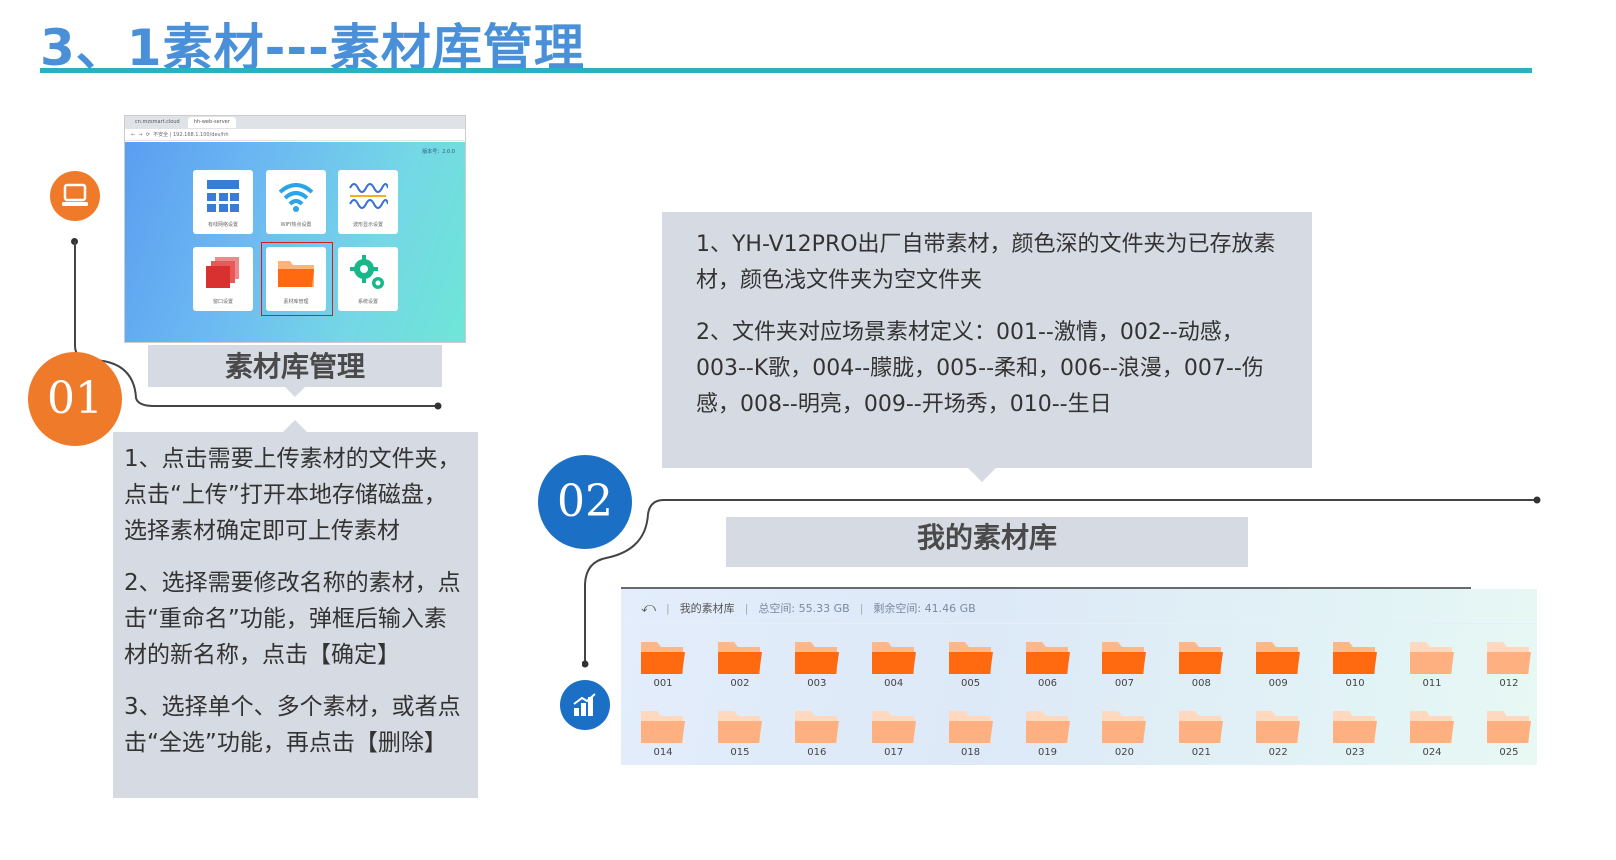 The image size is (1616, 860). What do you see at coordinates (367, 225) in the screenshot?
I see `tile-label: 波形显示设置` at bounding box center [367, 225].